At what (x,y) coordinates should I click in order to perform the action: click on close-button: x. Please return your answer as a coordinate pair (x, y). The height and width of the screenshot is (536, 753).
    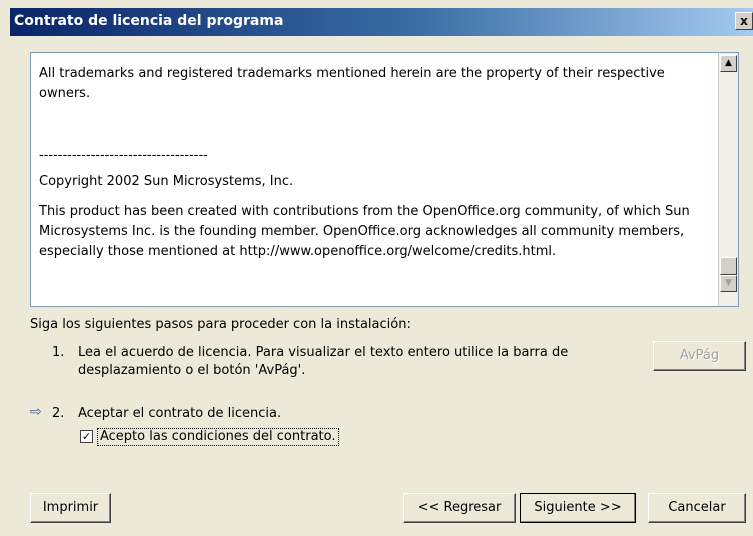
    Looking at the image, I should click on (744, 21).